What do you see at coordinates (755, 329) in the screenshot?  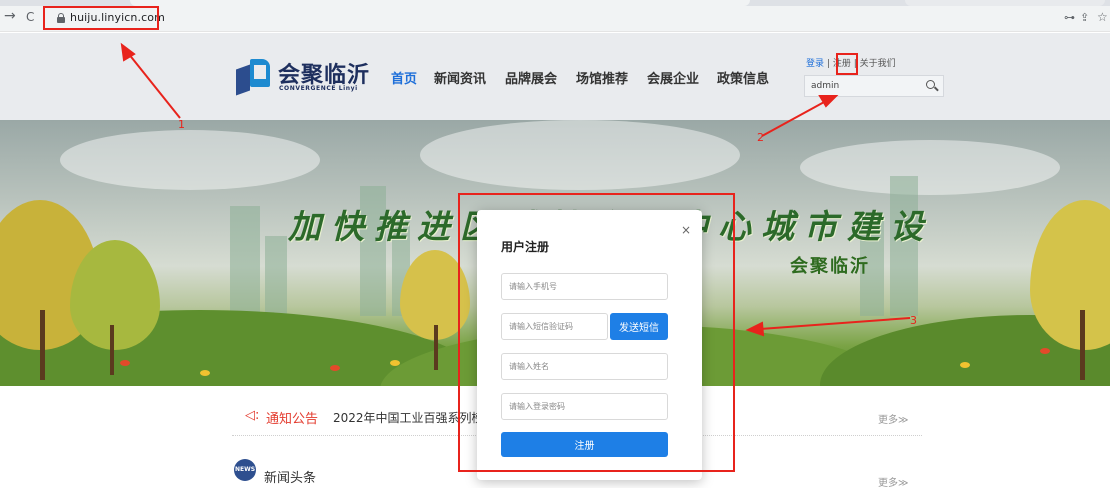 I see `annotation-arrow-3-head` at bounding box center [755, 329].